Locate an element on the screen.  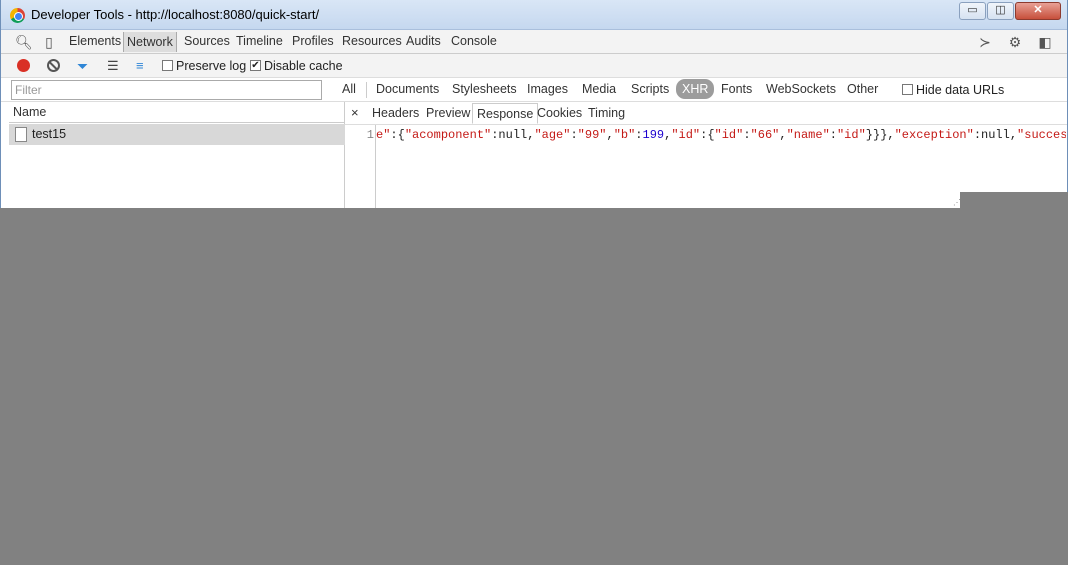
resize-grip-icon: ⋰ is located at coordinates (957, 202).